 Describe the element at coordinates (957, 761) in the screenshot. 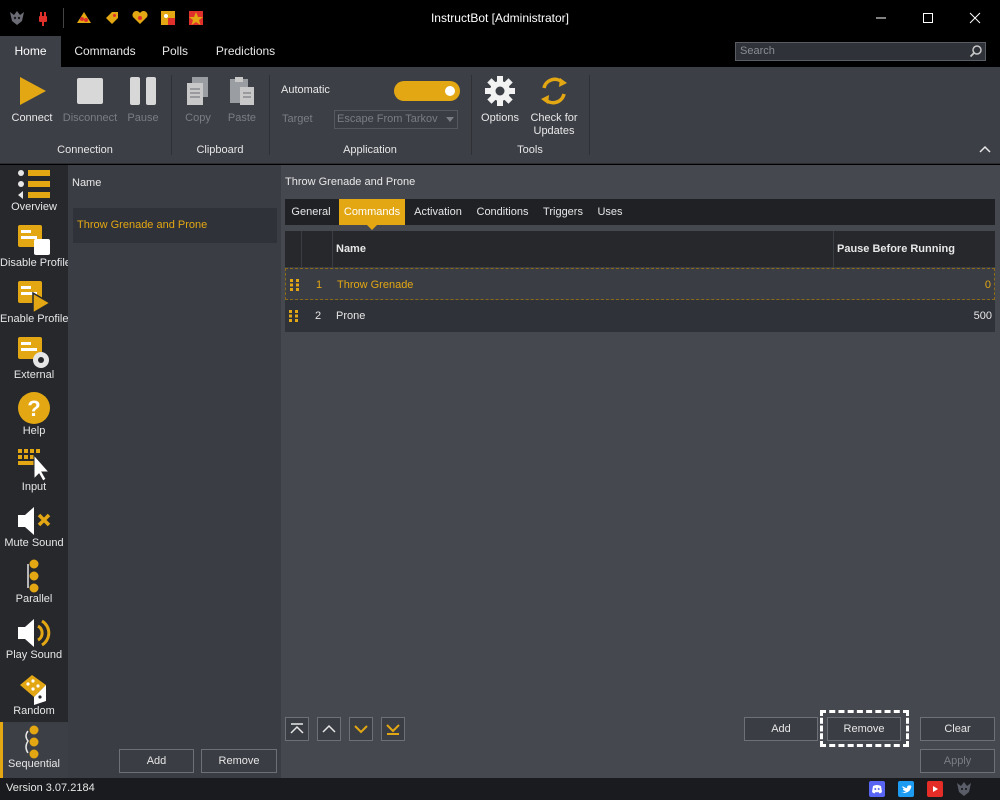

I see `apply-button: Apply` at that location.